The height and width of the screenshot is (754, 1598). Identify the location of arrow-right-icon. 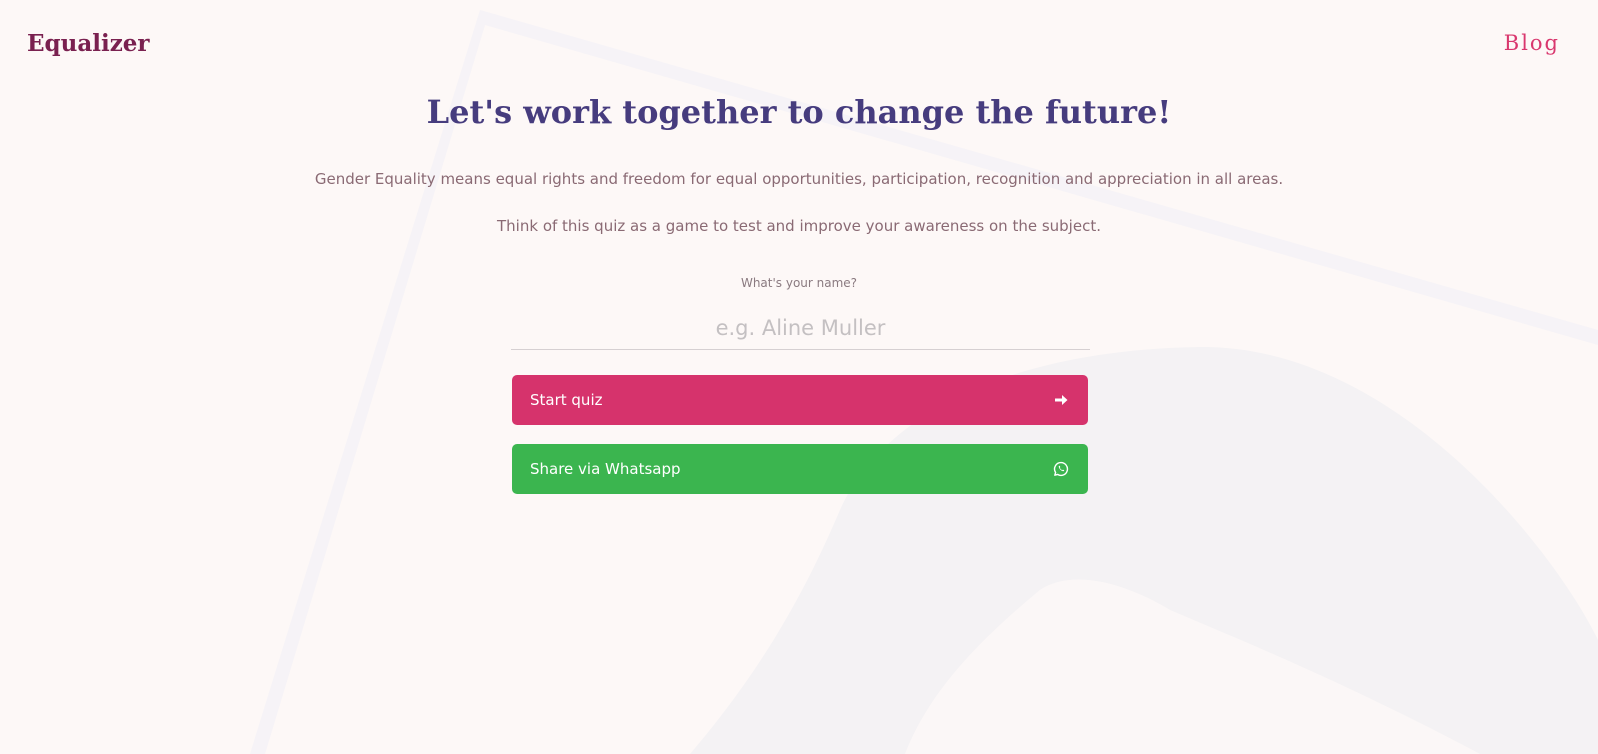
(1061, 400).